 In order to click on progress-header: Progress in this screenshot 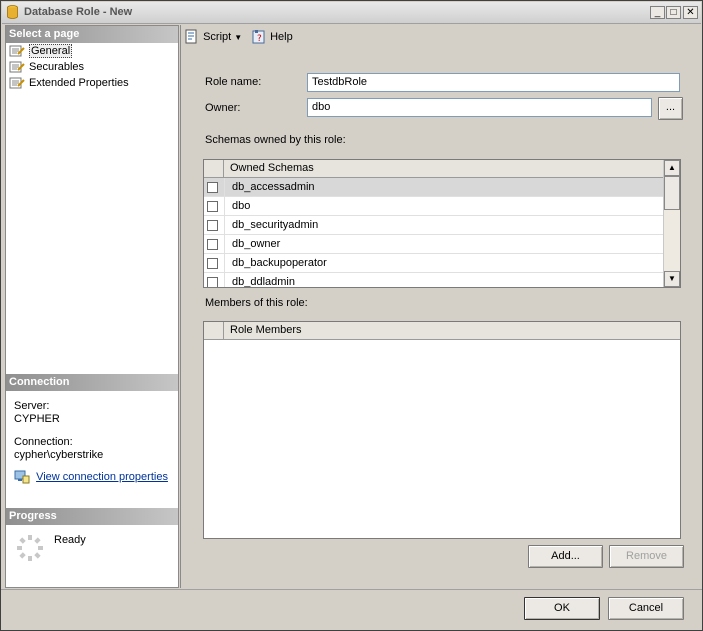, I will do `click(92, 516)`.